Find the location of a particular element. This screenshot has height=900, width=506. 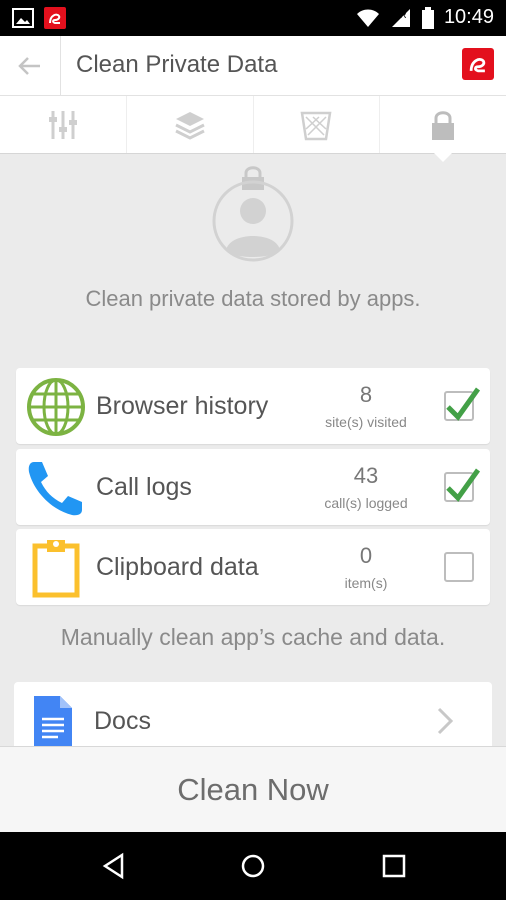

nav-home-icon is located at coordinates (253, 866).